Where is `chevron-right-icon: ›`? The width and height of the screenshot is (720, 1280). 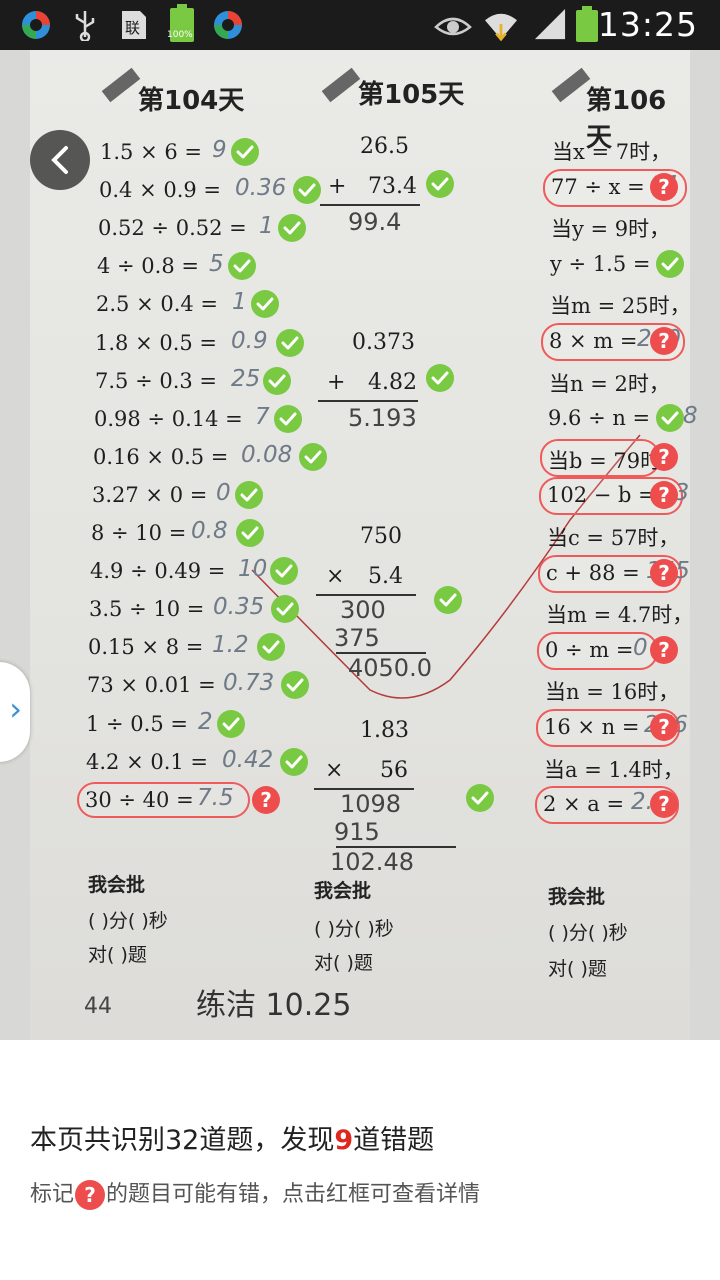 chevron-right-icon: › is located at coordinates (15, 709).